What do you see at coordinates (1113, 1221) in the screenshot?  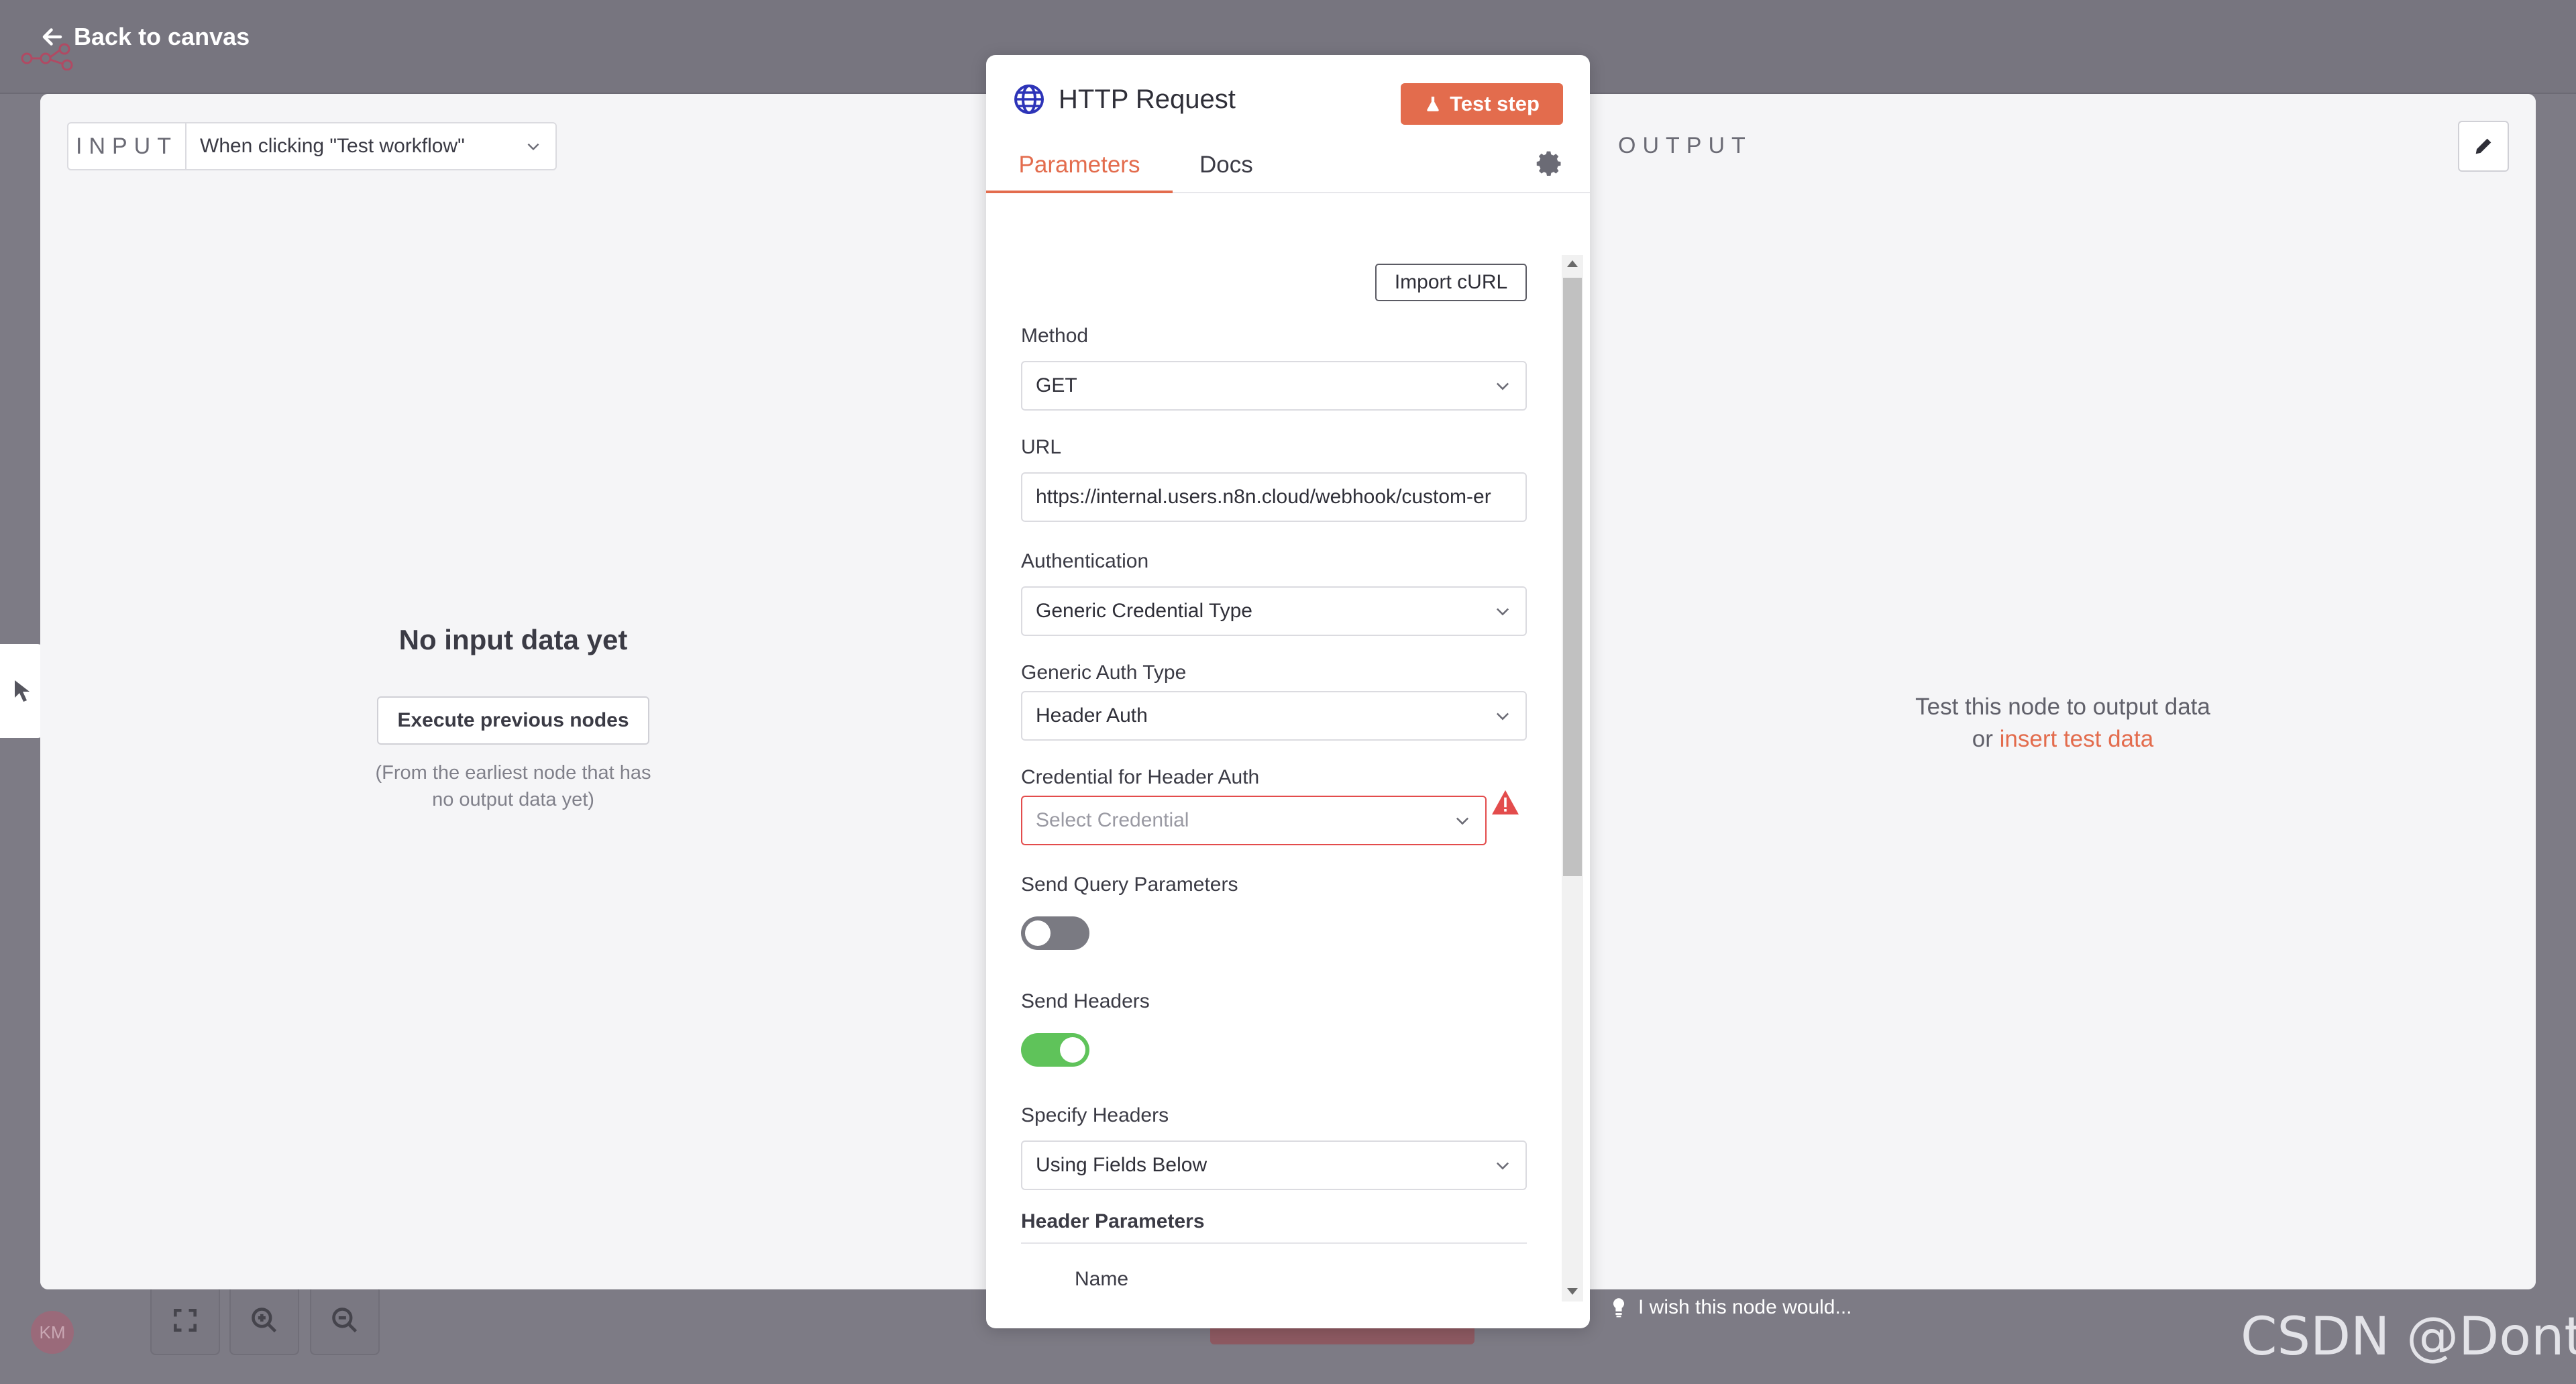 I see `header-parameters-label: Header Parameters` at bounding box center [1113, 1221].